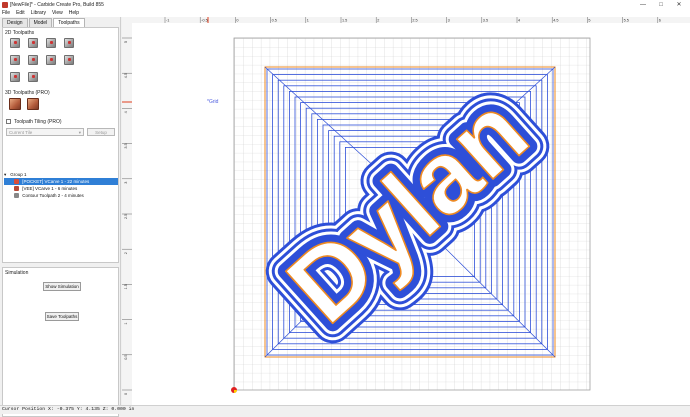 This screenshot has width=690, height=417. I want to click on contour-icon, so click(16, 196).